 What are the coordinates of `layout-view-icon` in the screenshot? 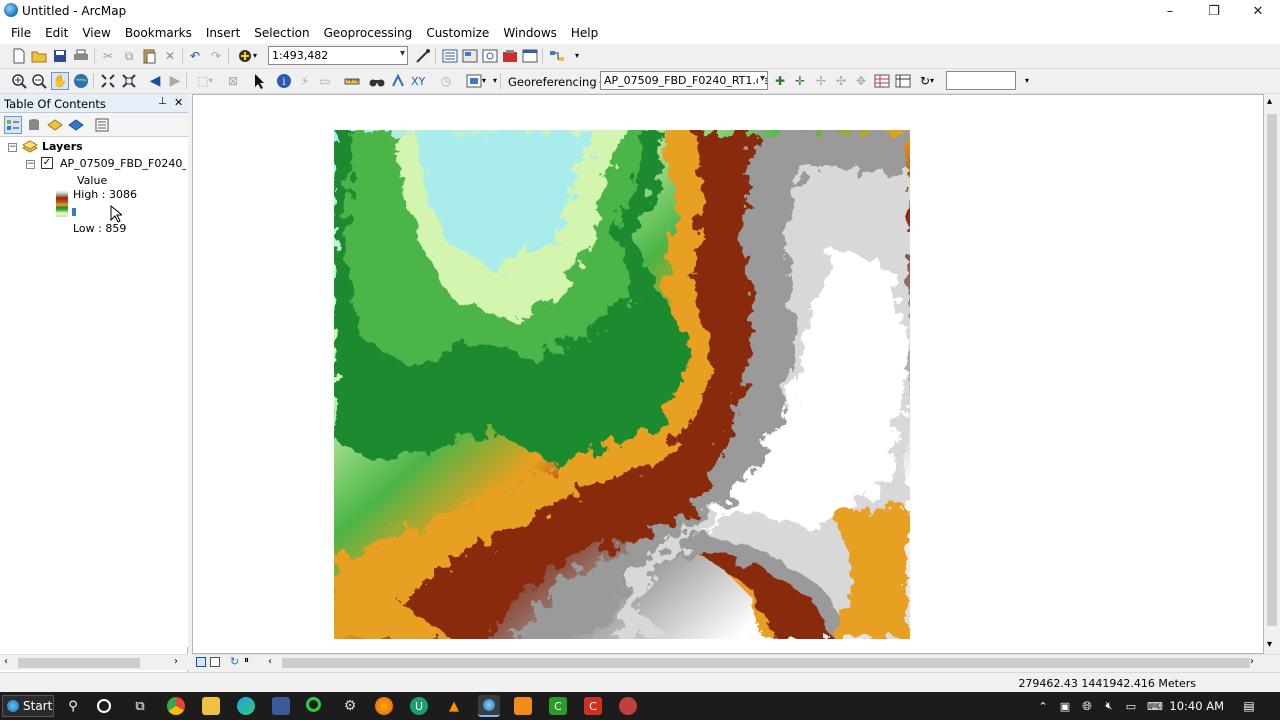 It's located at (215, 662).